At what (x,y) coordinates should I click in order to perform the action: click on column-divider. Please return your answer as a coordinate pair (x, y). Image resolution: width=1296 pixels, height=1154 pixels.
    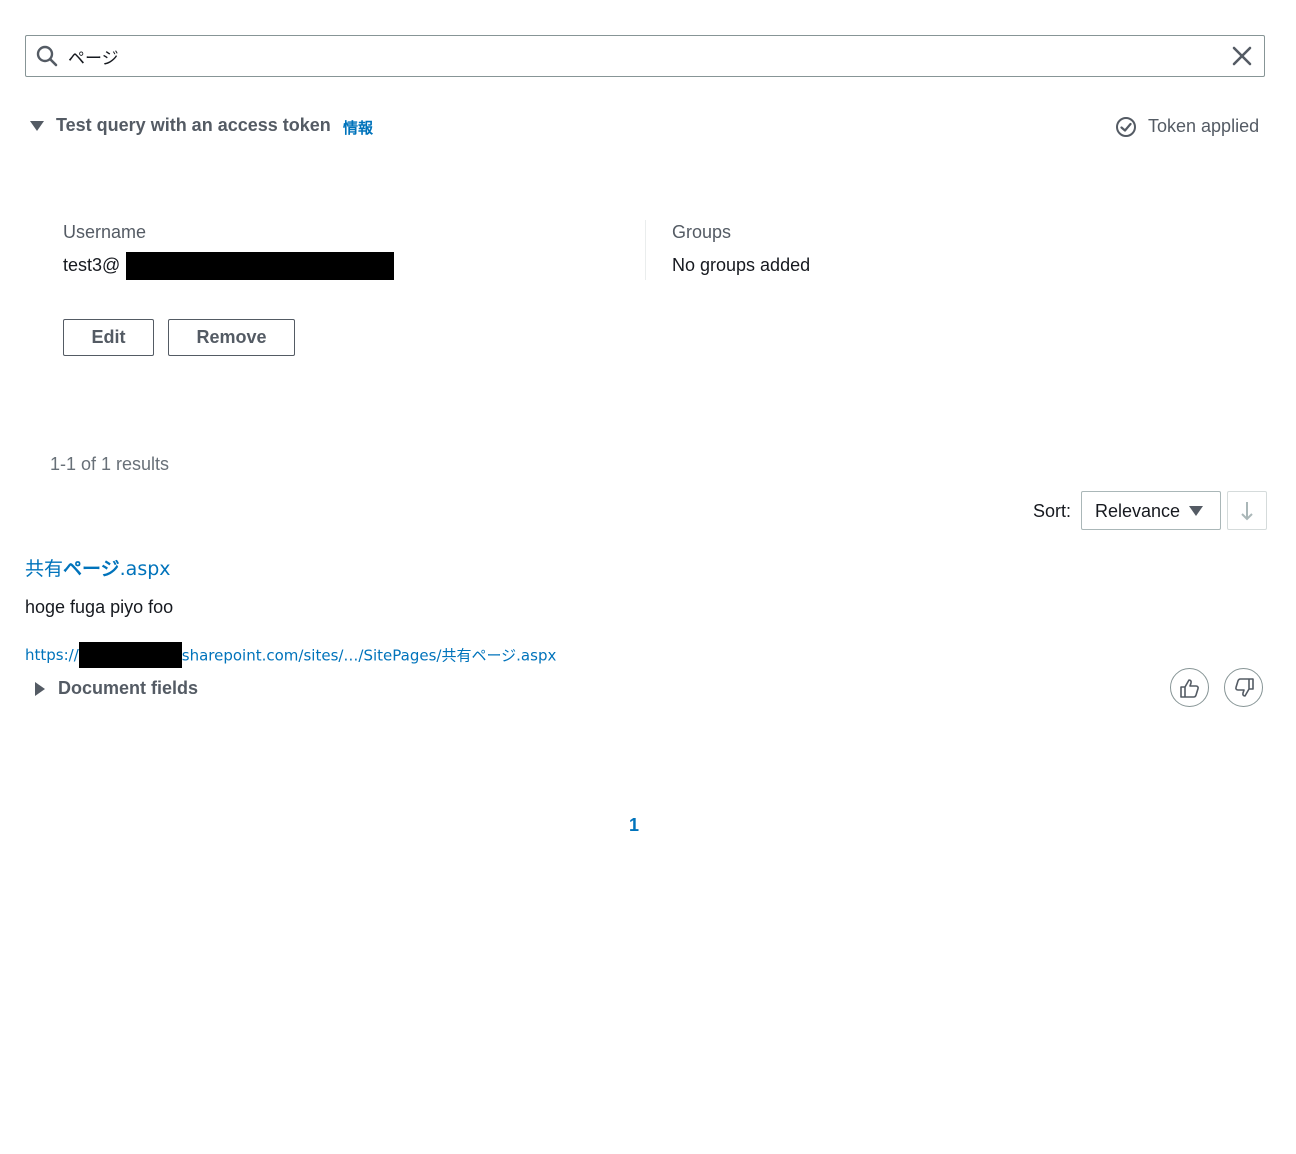
    Looking at the image, I should click on (645, 250).